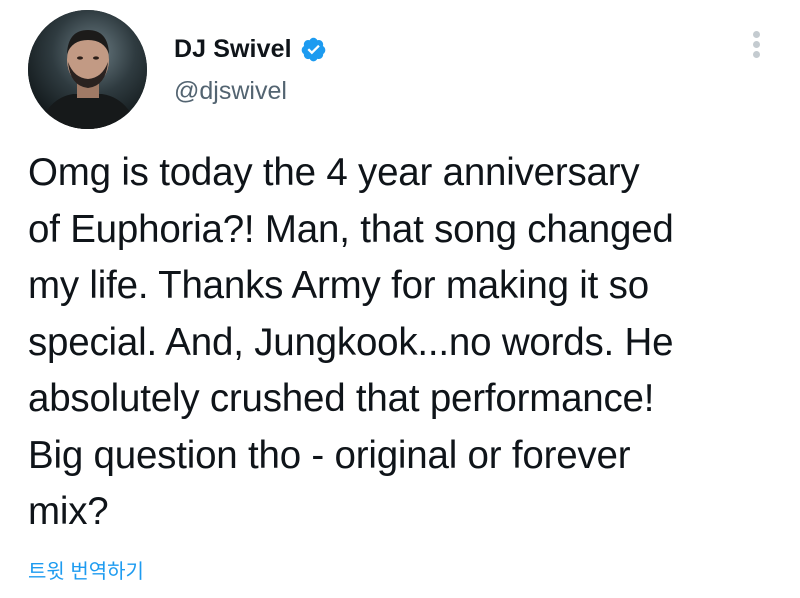 The height and width of the screenshot is (598, 800). What do you see at coordinates (351, 229) in the screenshot?
I see `tweet-text-line: of Euphoria?! Man, that song changed` at bounding box center [351, 229].